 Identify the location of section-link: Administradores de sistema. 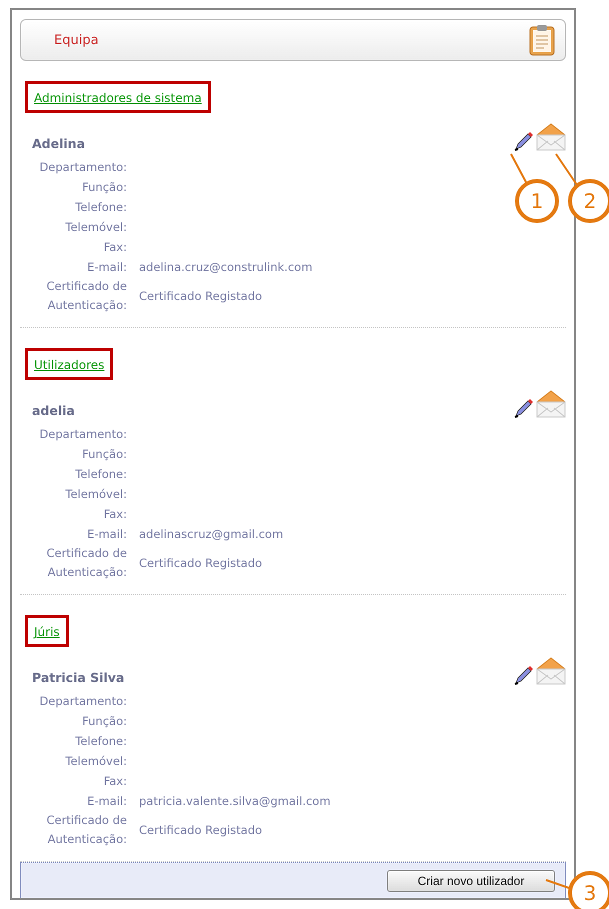
(118, 98).